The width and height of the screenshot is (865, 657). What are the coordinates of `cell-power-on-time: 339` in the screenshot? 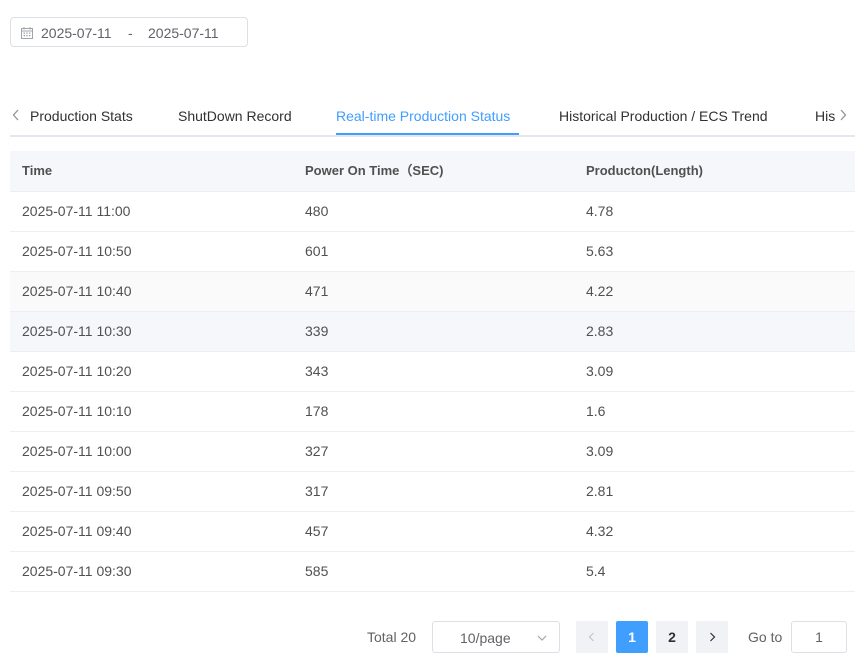 It's located at (317, 331).